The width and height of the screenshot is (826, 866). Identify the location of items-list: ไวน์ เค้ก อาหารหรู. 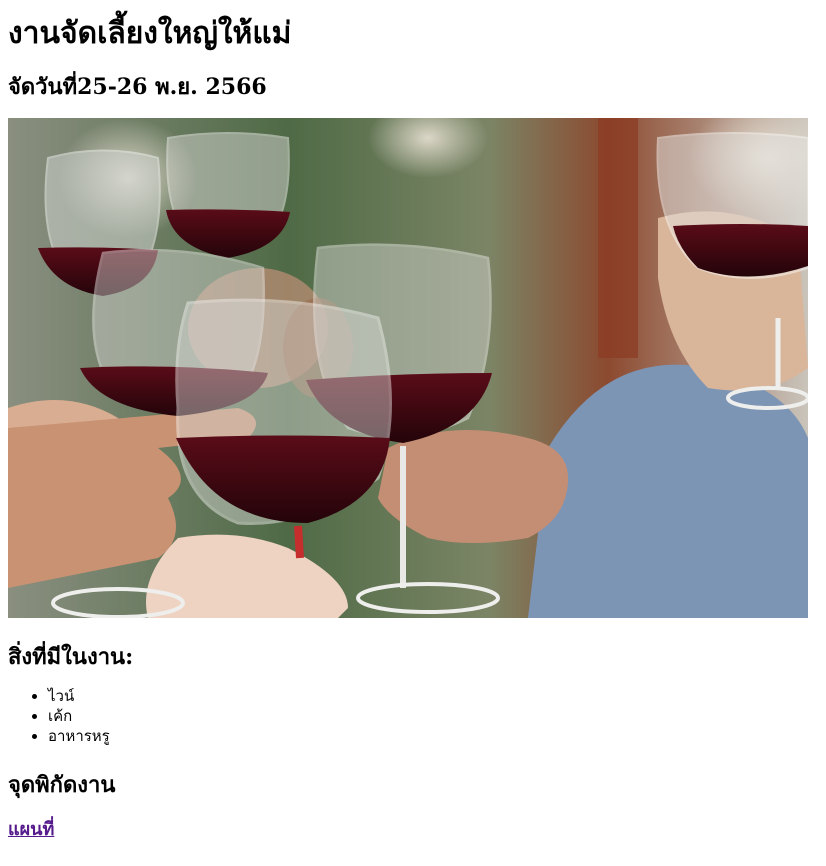
(408, 716).